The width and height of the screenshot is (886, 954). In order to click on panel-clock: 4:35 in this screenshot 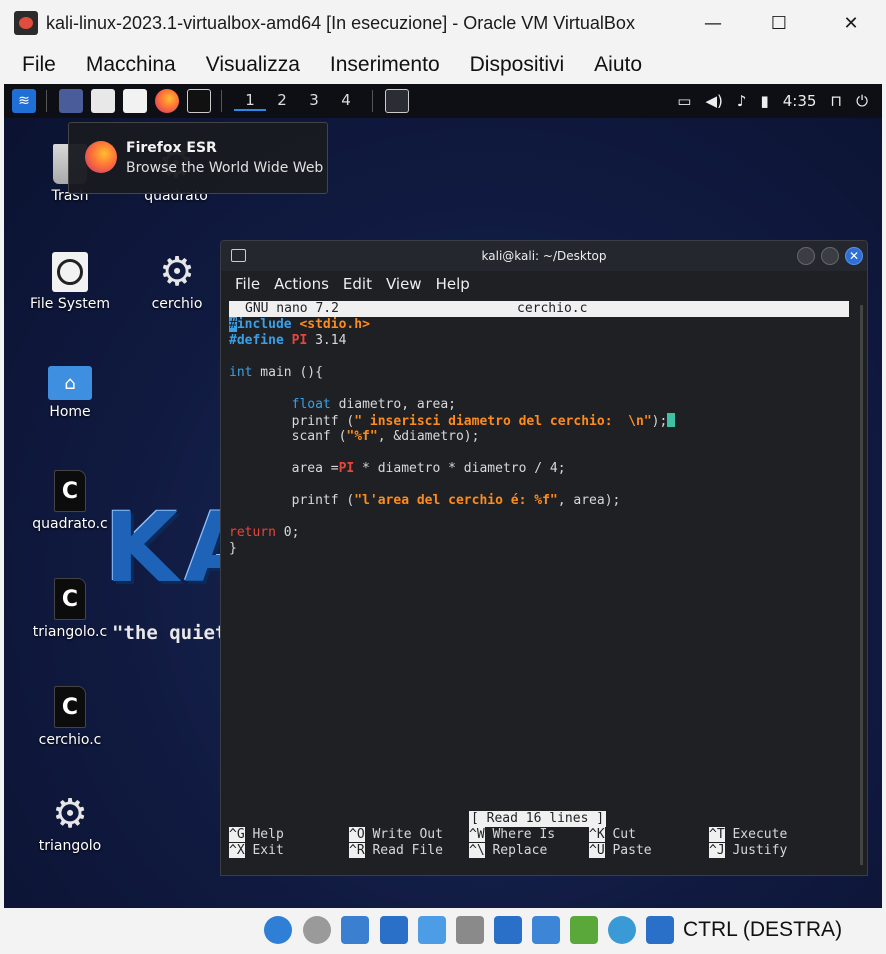, I will do `click(800, 101)`.